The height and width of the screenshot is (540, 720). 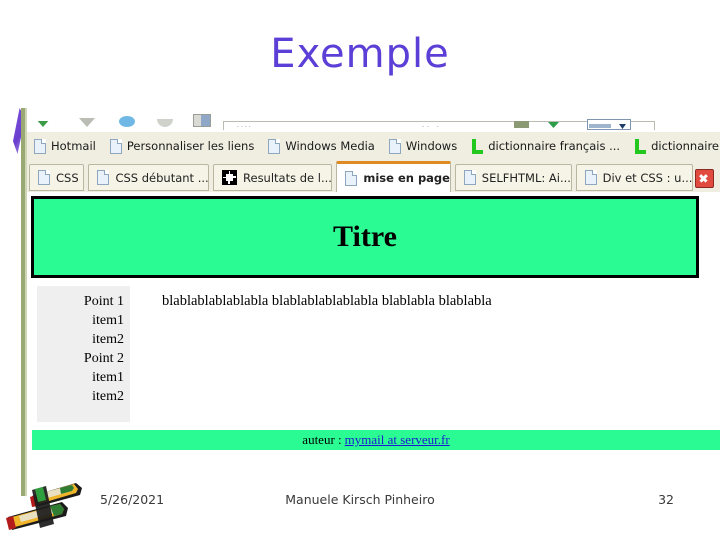 I want to click on webpage-sidebar-menu: Point 1 item1 item2 Point 2 item1 item2, so click(x=83, y=354).